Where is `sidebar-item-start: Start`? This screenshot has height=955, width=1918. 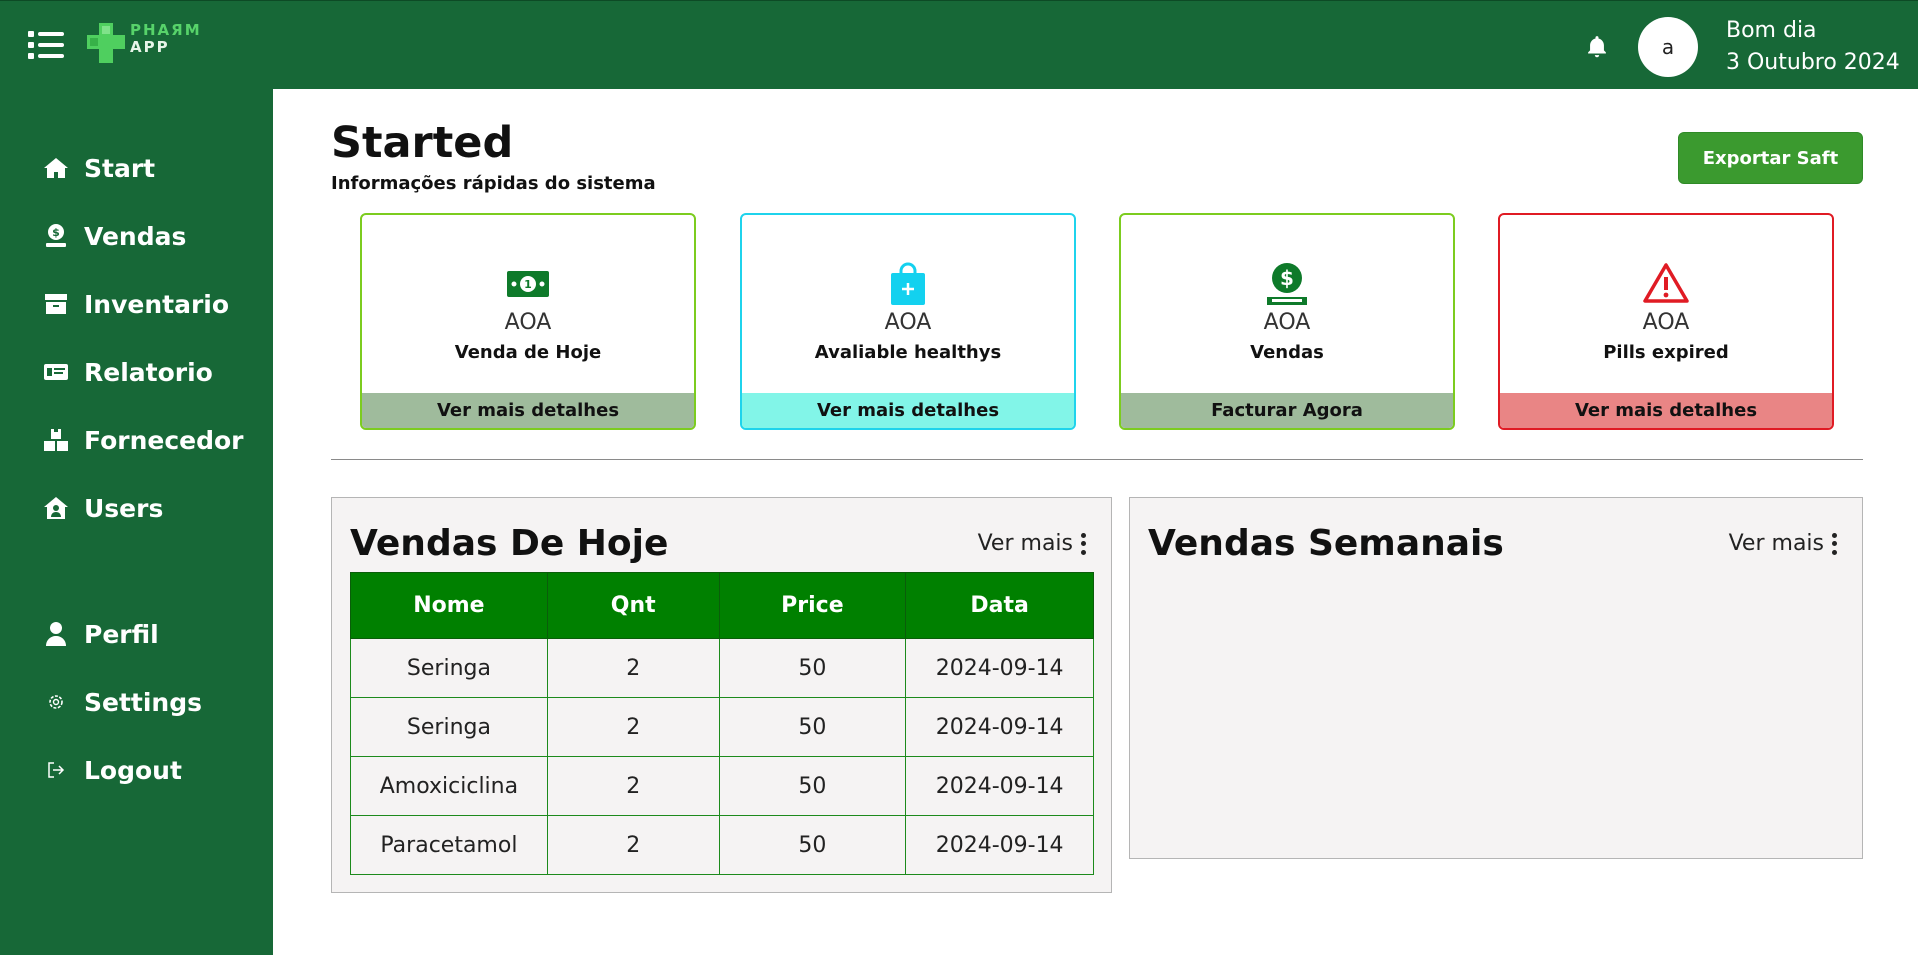 sidebar-item-start: Start is located at coordinates (98, 168).